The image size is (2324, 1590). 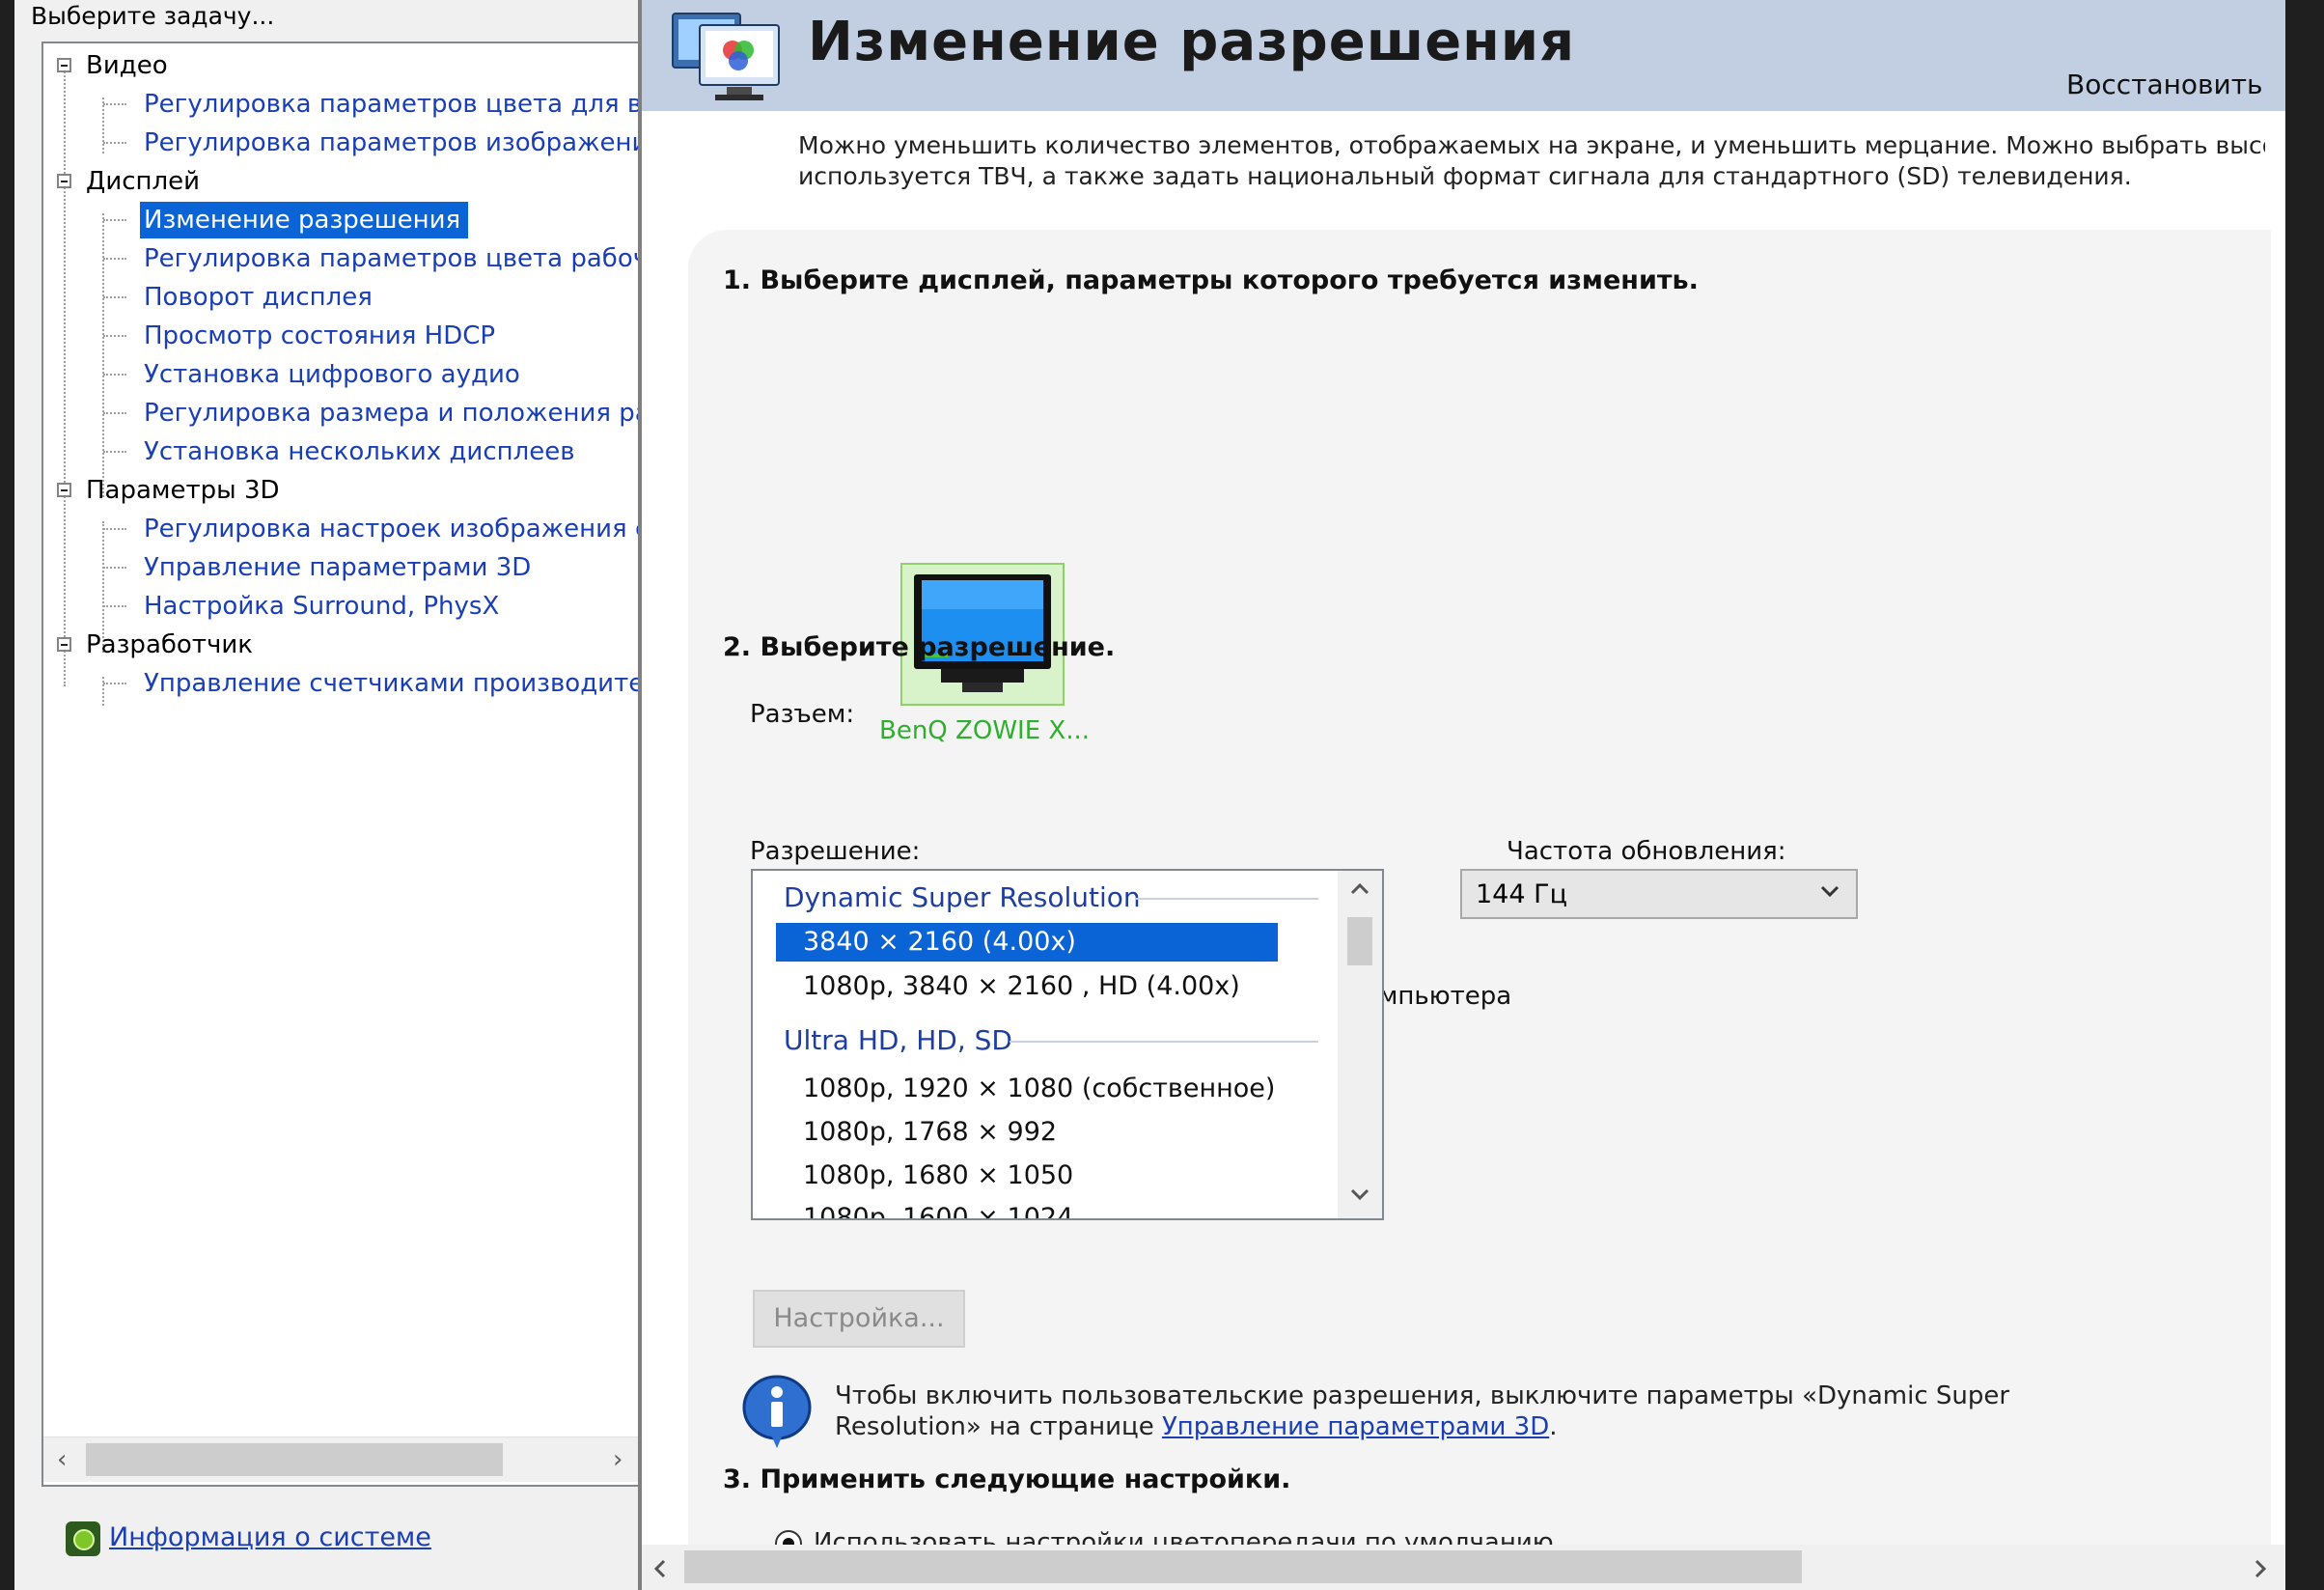 I want to click on resolution-group-header: Ultra HD, HD, SD, so click(x=898, y=1040).